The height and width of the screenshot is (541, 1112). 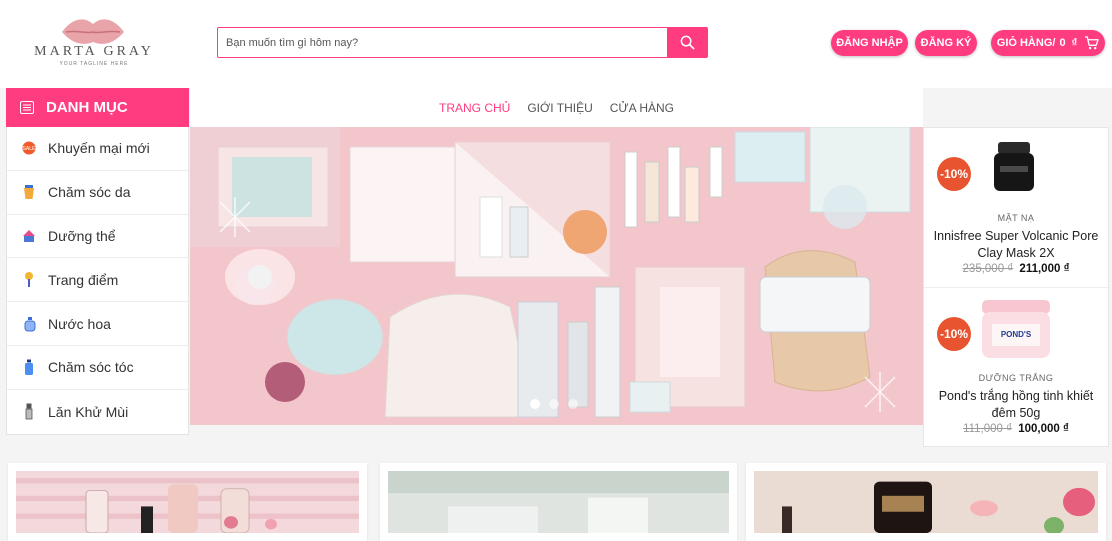 I want to click on slider-dots, so click(x=554, y=404).